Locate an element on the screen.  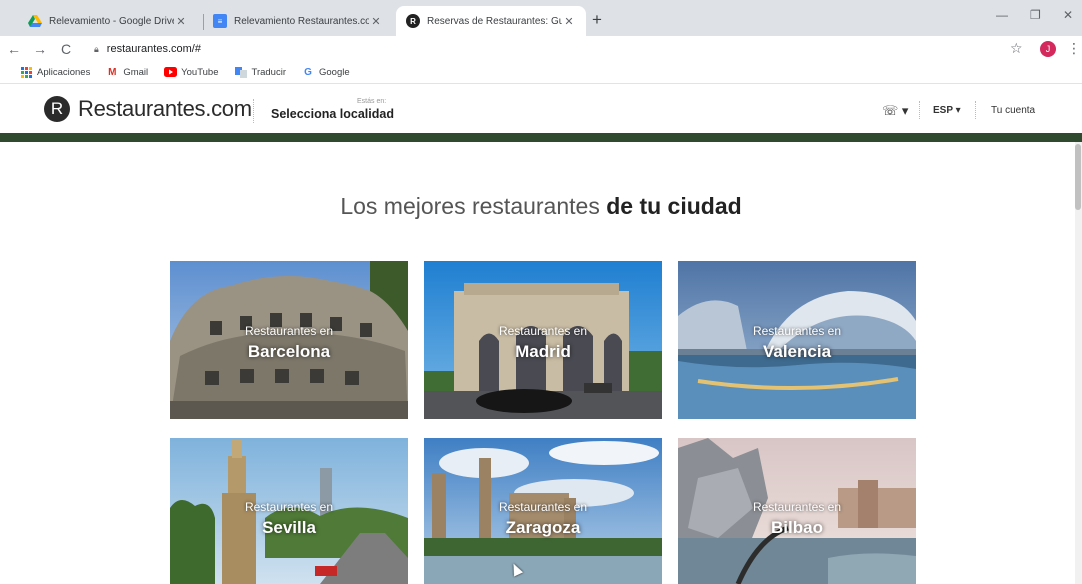
menu-kebab-icon: ⋮ is located at coordinates (1074, 48).